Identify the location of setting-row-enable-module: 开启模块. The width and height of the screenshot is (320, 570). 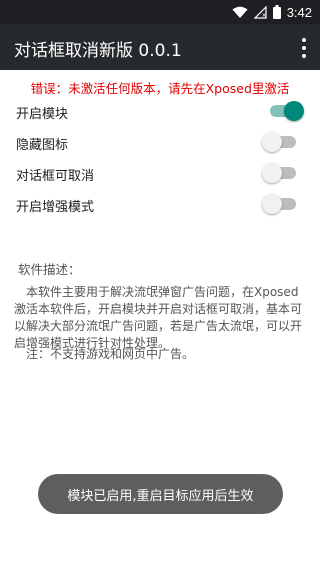
(160, 112).